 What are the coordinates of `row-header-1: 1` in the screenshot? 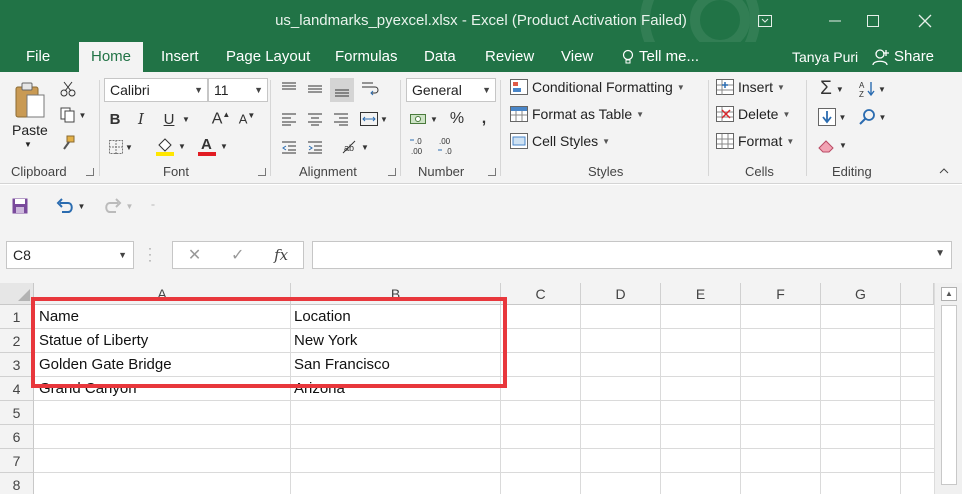 It's located at (17, 317).